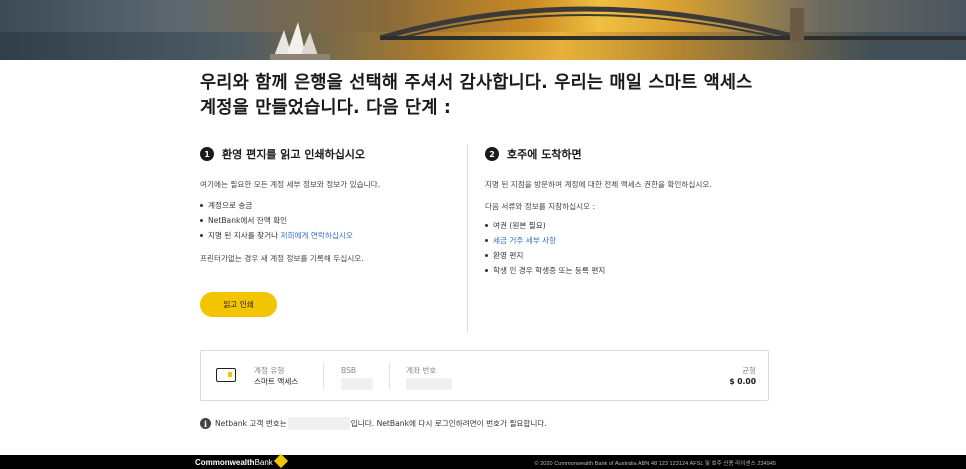 The width and height of the screenshot is (966, 469). I want to click on balance-field: 균형 $ 0.00, so click(742, 376).